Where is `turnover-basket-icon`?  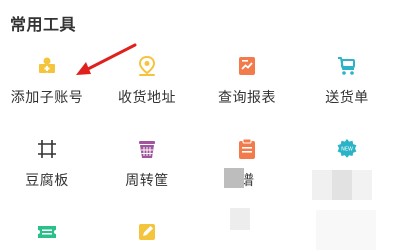
turnover-basket-icon is located at coordinates (147, 149).